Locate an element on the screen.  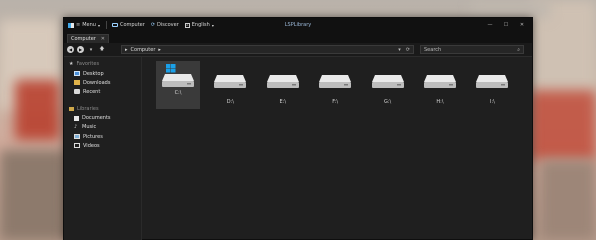
drive-label: E:\ is located at coordinates (283, 102).